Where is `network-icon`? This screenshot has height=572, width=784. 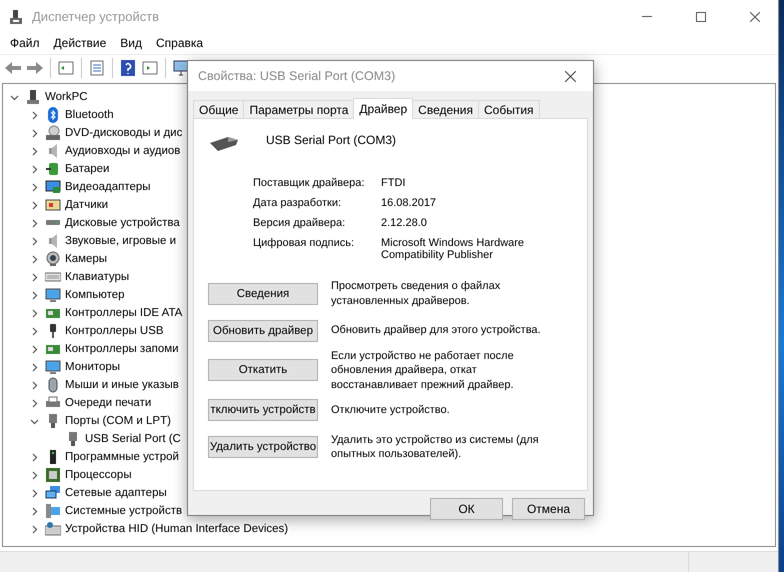
network-icon is located at coordinates (53, 493).